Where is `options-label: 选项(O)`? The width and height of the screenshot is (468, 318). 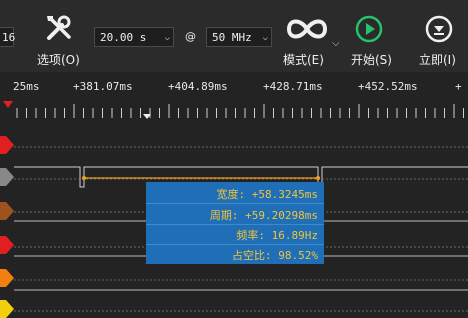
options-label: 选项(O) is located at coordinates (58, 60).